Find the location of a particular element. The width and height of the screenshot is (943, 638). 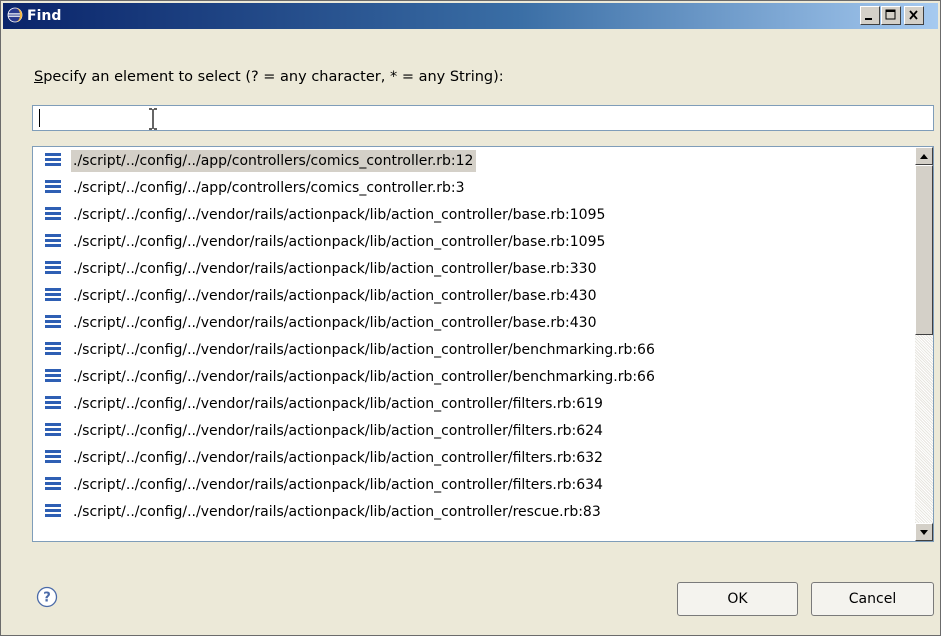

text-caret is located at coordinates (39, 118).